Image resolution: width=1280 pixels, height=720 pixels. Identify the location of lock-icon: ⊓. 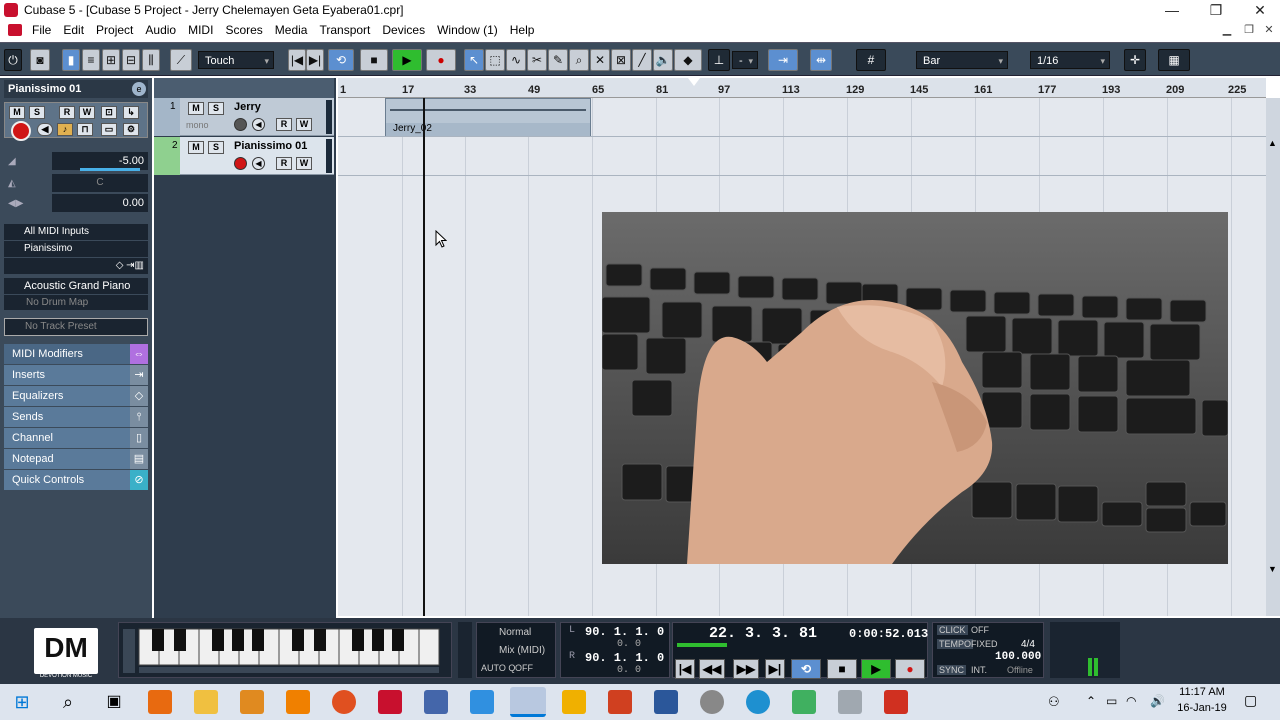
(85, 129).